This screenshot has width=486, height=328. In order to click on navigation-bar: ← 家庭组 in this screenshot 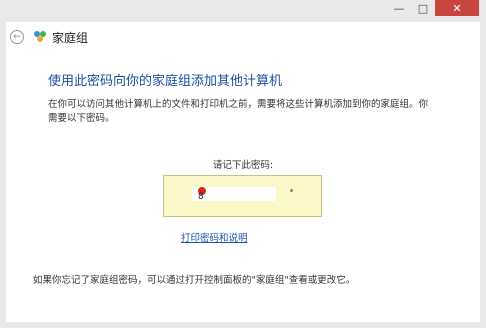, I will do `click(243, 38)`.